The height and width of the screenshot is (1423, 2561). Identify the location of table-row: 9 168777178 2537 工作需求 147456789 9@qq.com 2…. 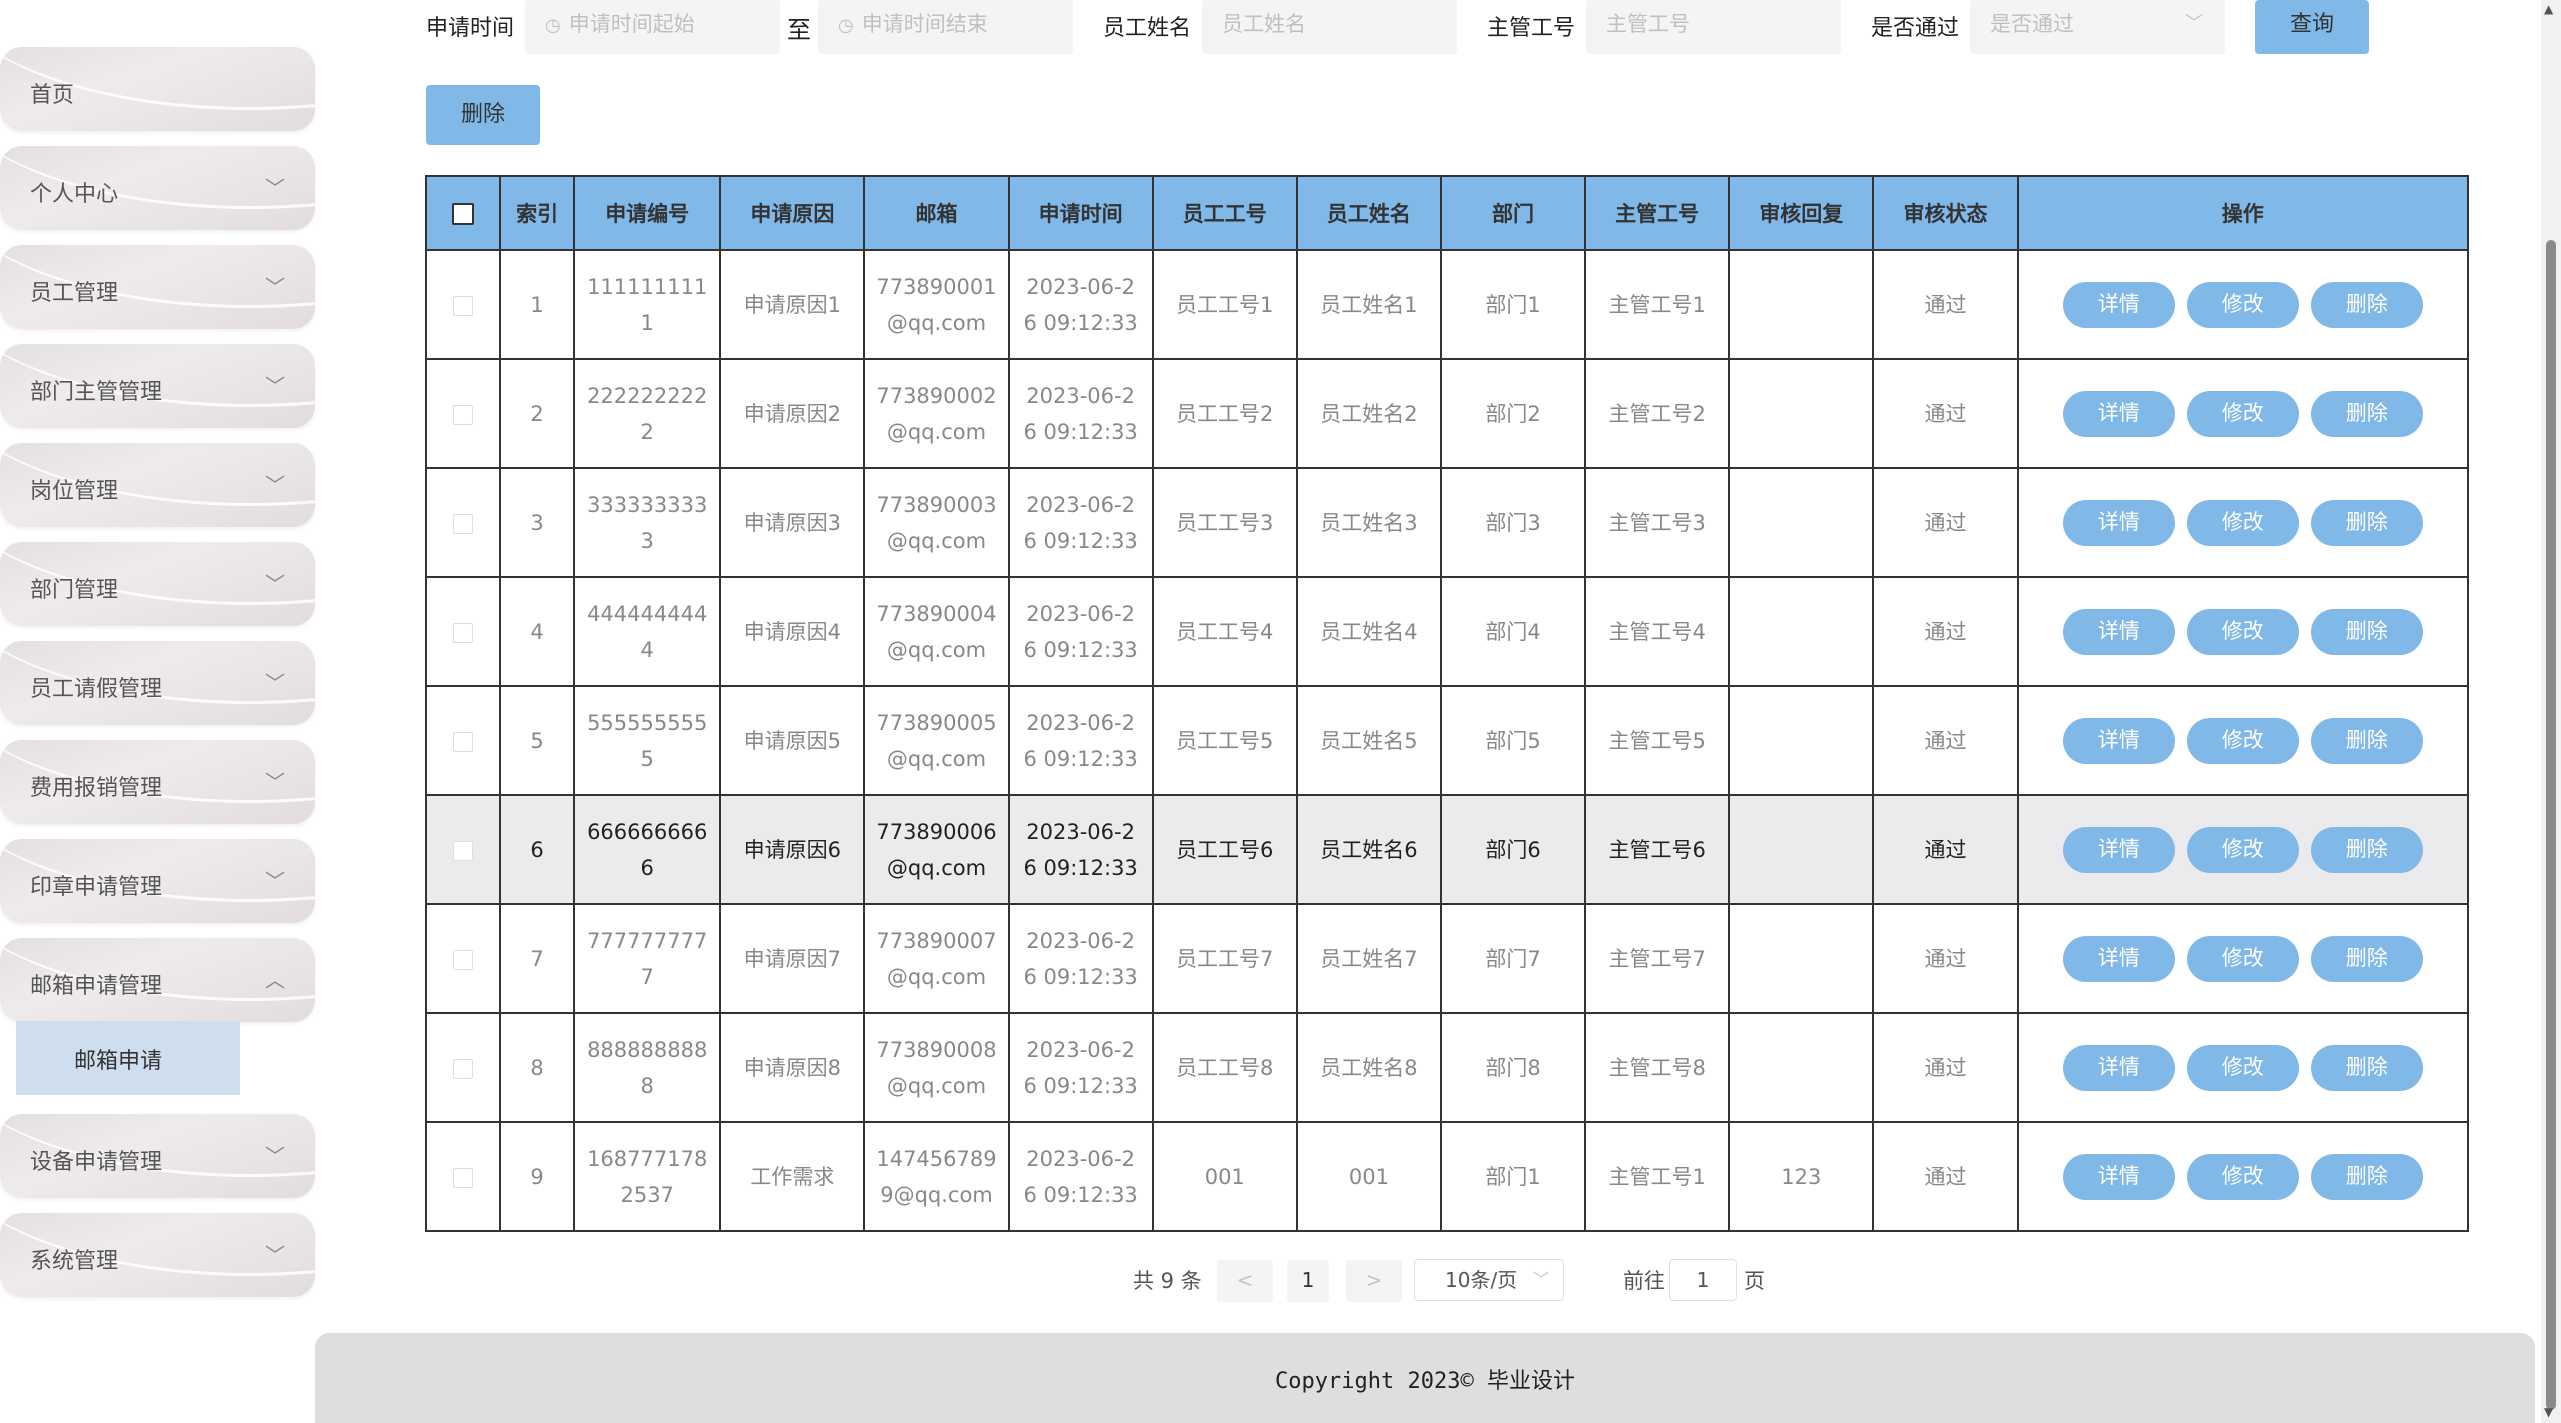
(1447, 1176).